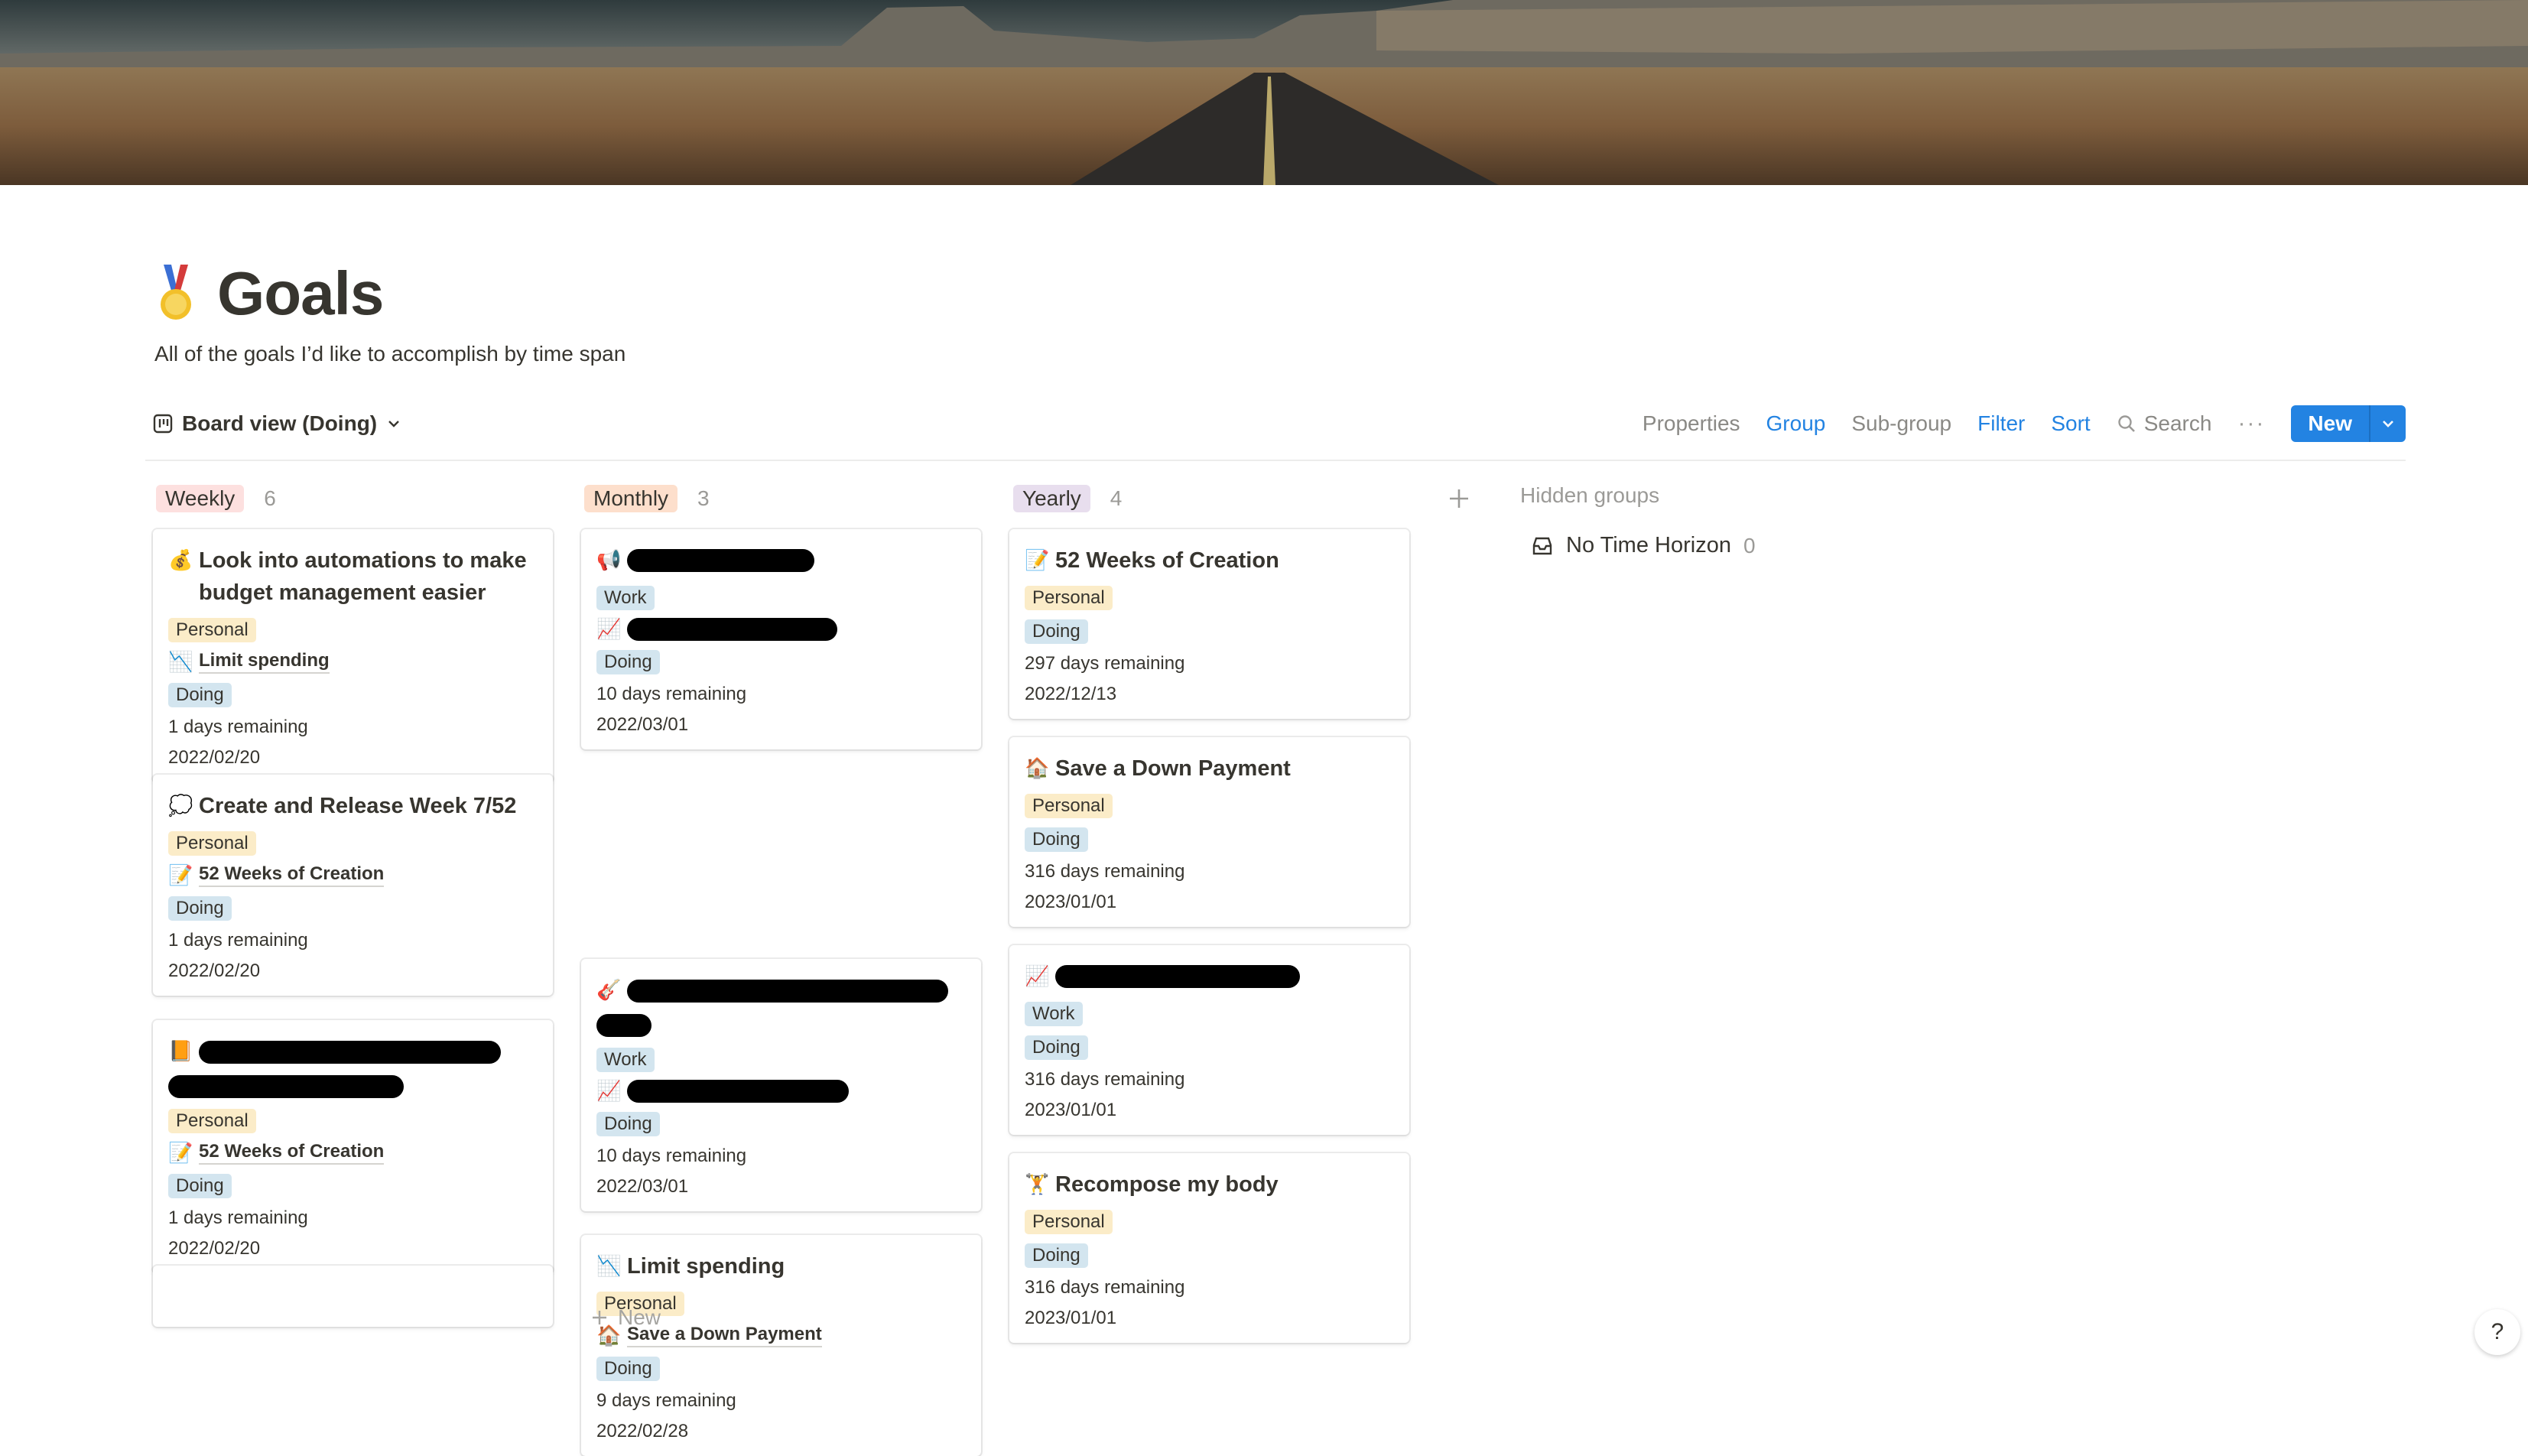 The image size is (2528, 1456). What do you see at coordinates (353, 1296) in the screenshot?
I see `card` at bounding box center [353, 1296].